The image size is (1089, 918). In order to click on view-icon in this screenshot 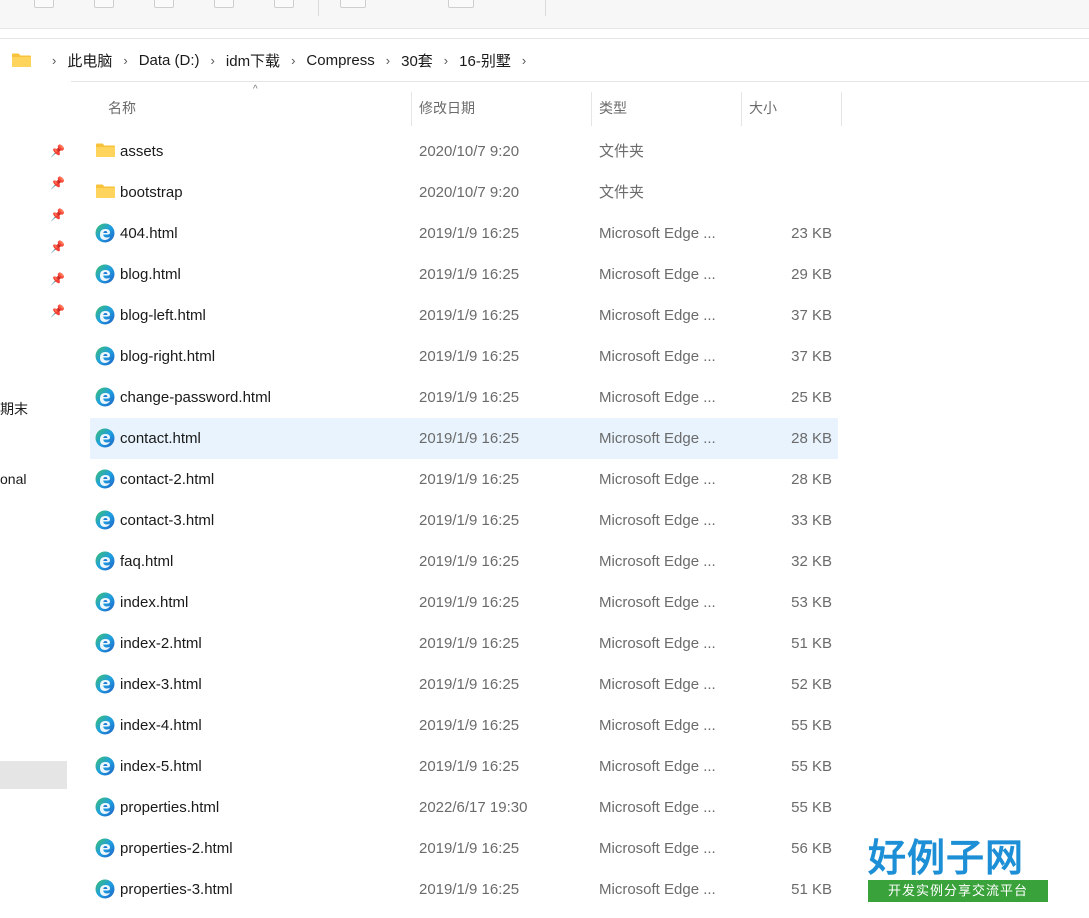, I will do `click(461, 4)`.